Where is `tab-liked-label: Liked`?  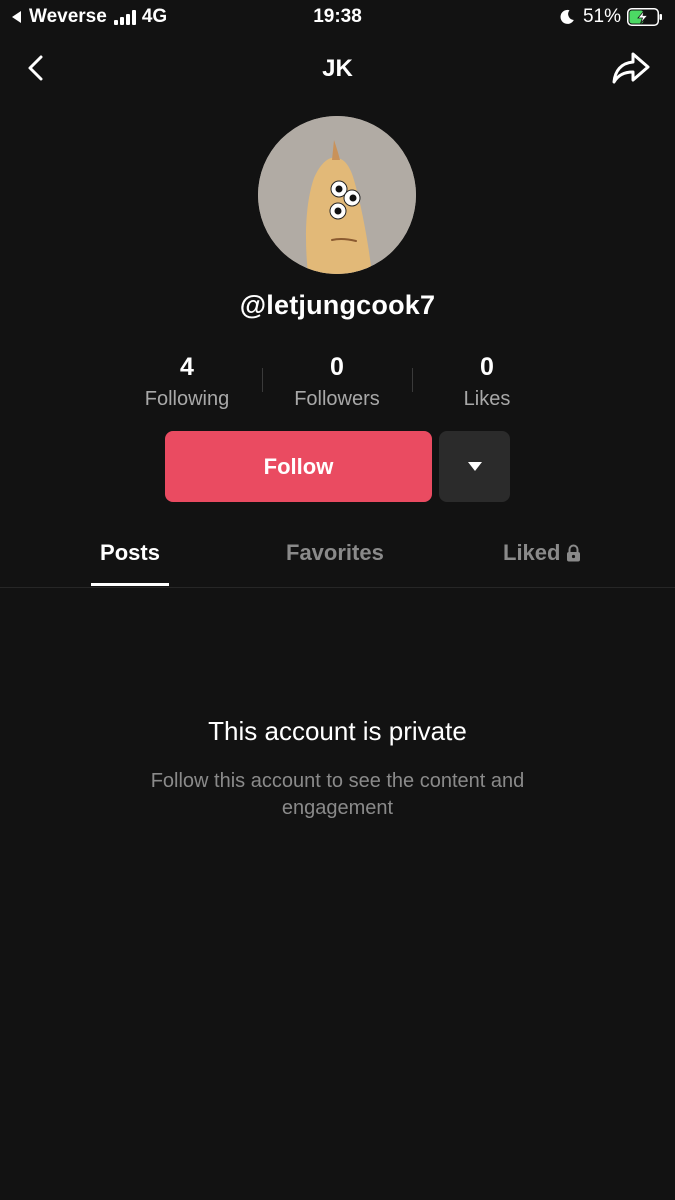
tab-liked-label: Liked is located at coordinates (532, 552).